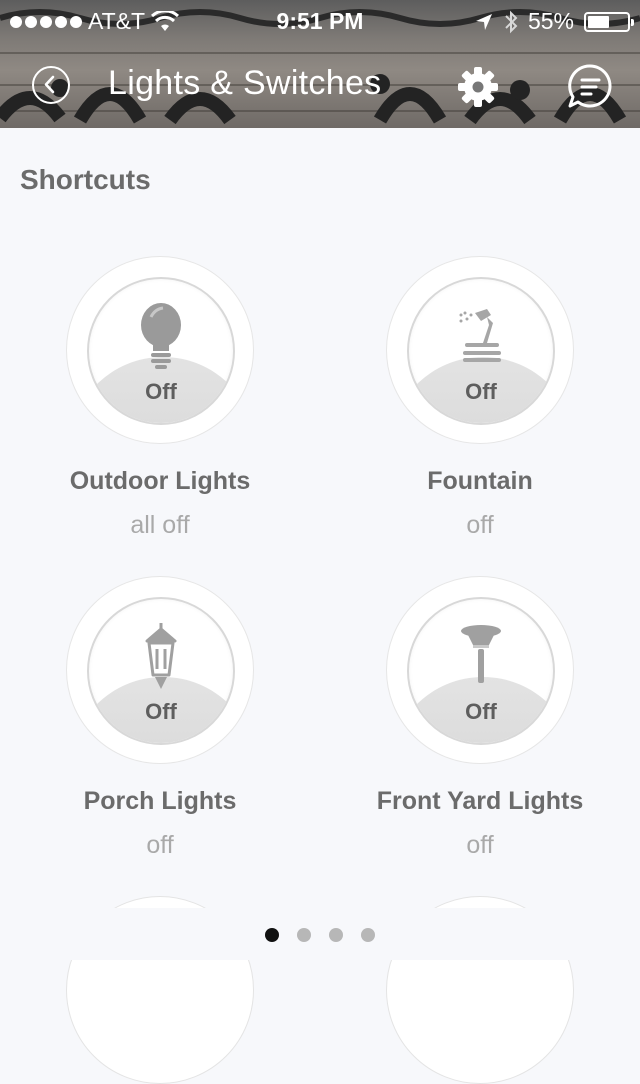 The width and height of the screenshot is (640, 1084). Describe the element at coordinates (320, 20) in the screenshot. I see `status-bar: AT&T 9:51 PM 55%` at that location.